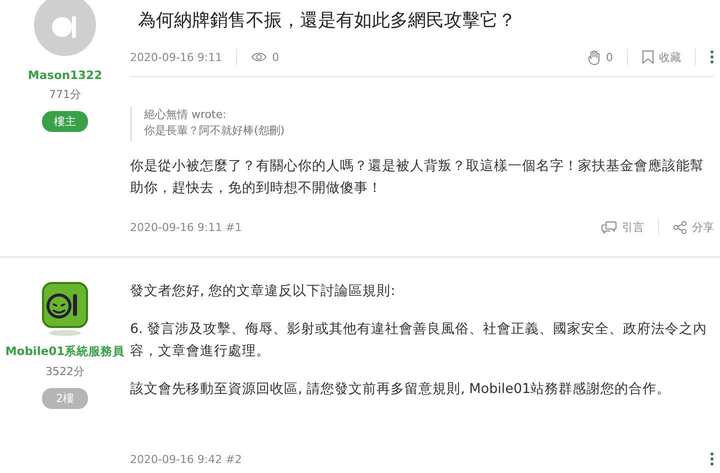 Image resolution: width=720 pixels, height=473 pixels. What do you see at coordinates (327, 20) in the screenshot?
I see `thread-title: 為何納牌銷售不振，還是有如此多網民攻擊它？` at bounding box center [327, 20].